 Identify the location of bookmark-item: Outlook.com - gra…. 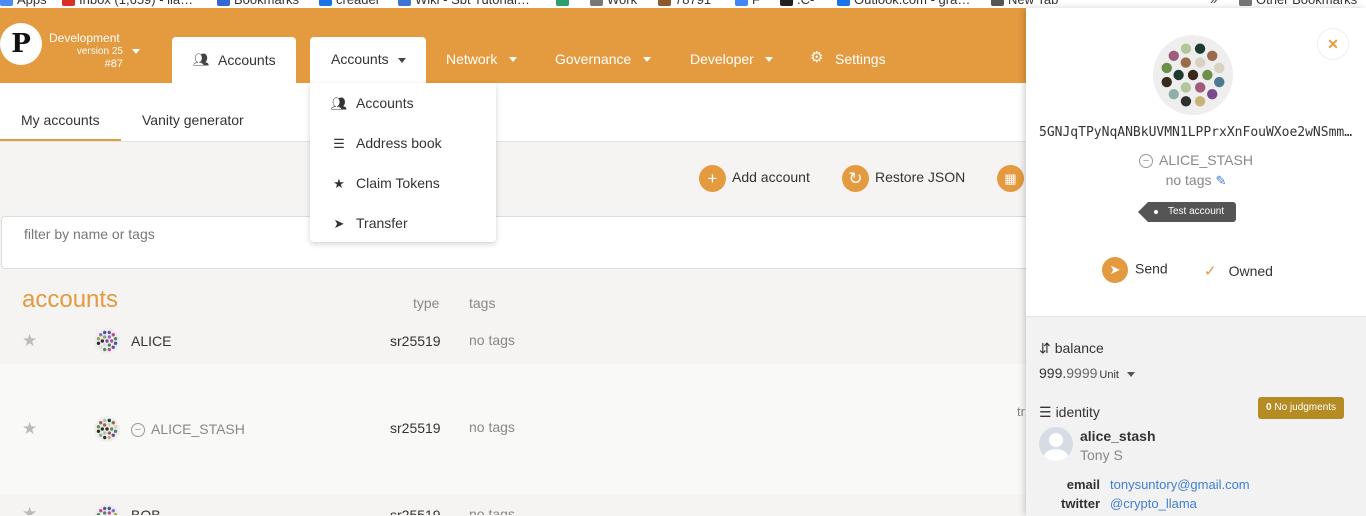
(903, 4).